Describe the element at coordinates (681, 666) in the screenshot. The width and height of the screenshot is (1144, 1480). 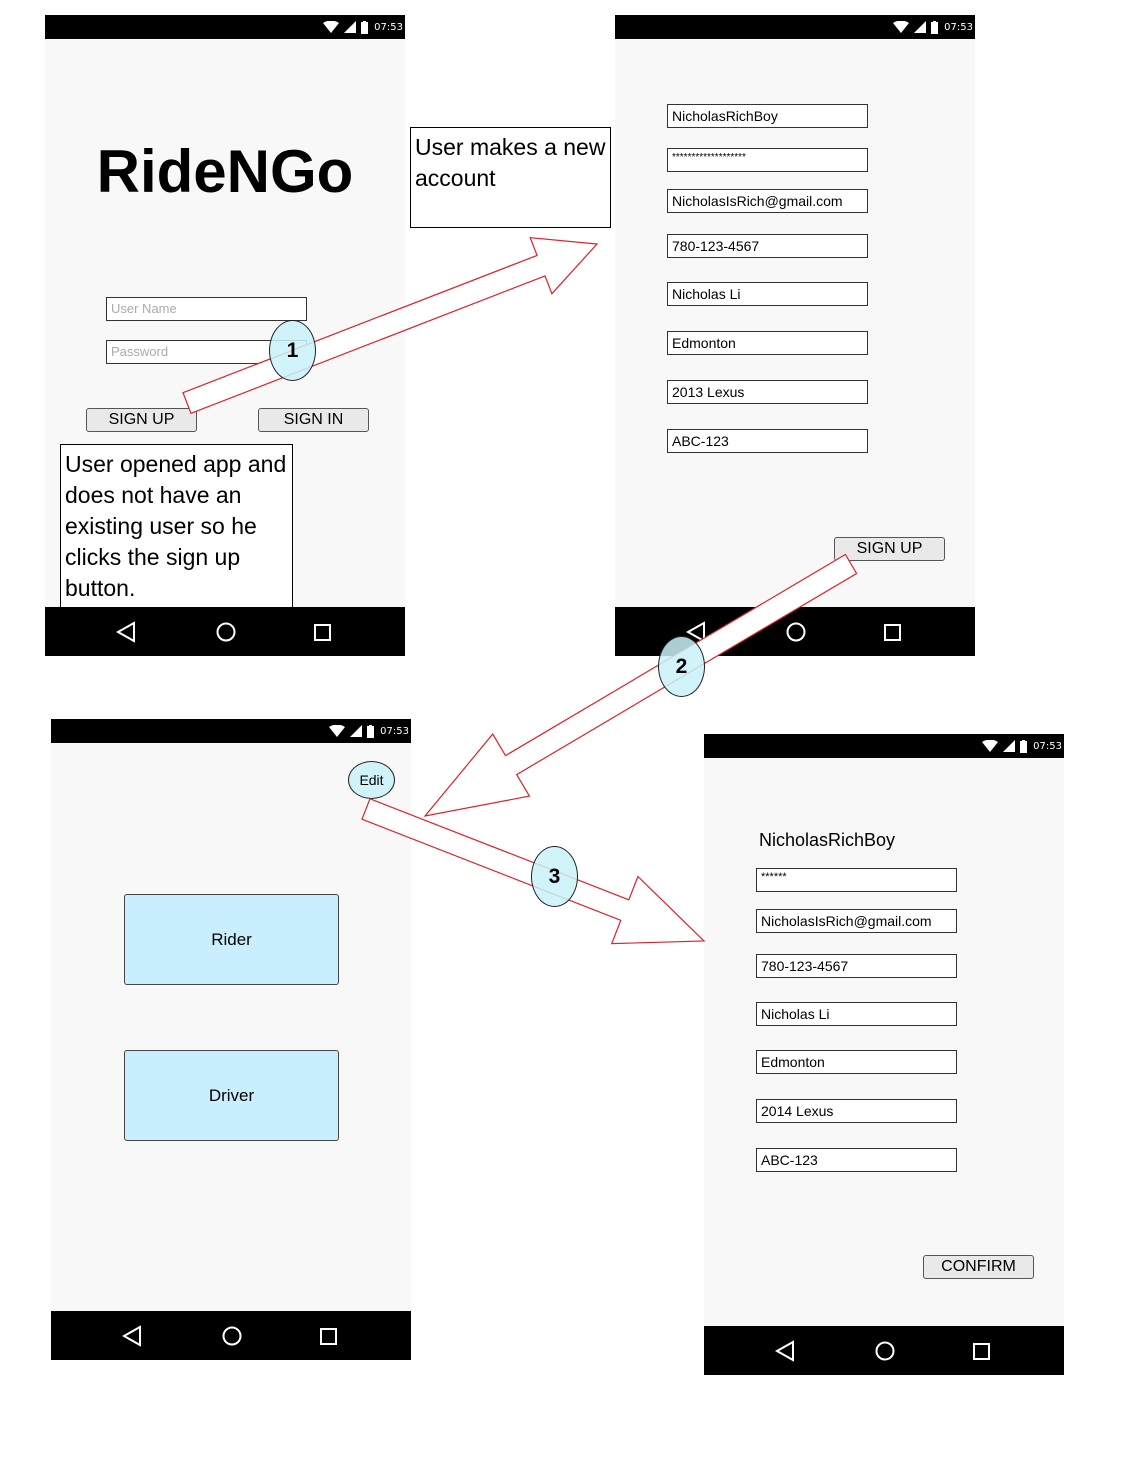
I see `step-marker-2: 2` at that location.